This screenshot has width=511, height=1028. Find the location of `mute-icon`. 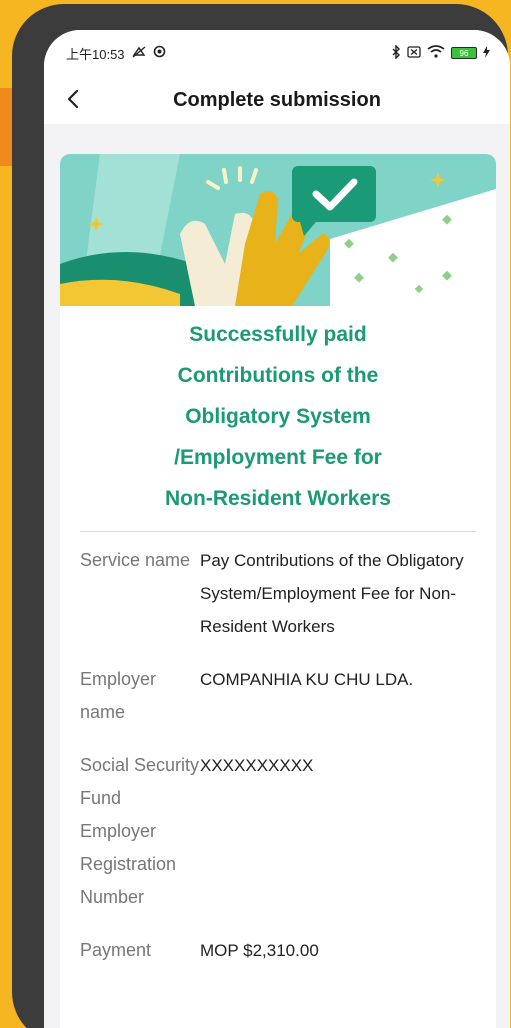

mute-icon is located at coordinates (139, 53).